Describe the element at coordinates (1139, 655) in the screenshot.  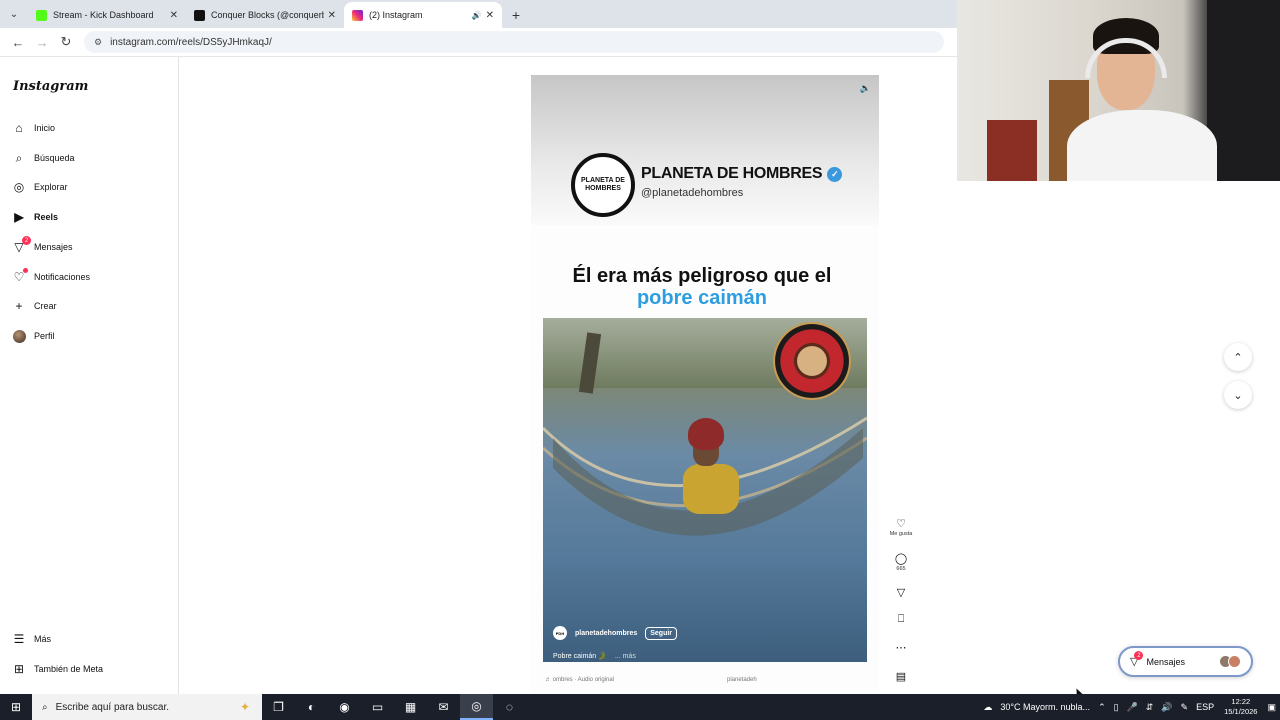
I see `unread-badge: 2` at that location.